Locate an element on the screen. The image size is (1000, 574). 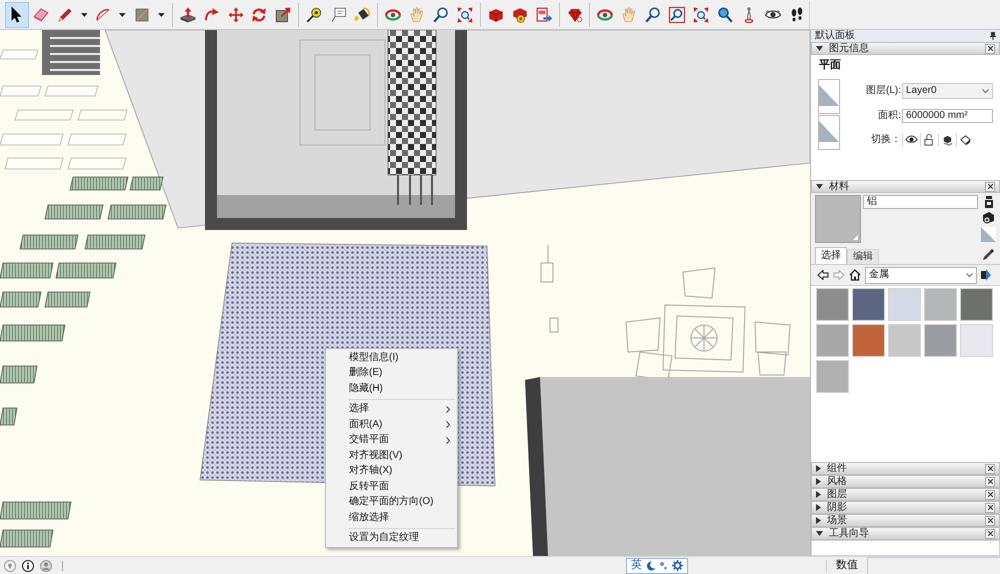
menu-item: 对齐轴(X) is located at coordinates (391, 471).